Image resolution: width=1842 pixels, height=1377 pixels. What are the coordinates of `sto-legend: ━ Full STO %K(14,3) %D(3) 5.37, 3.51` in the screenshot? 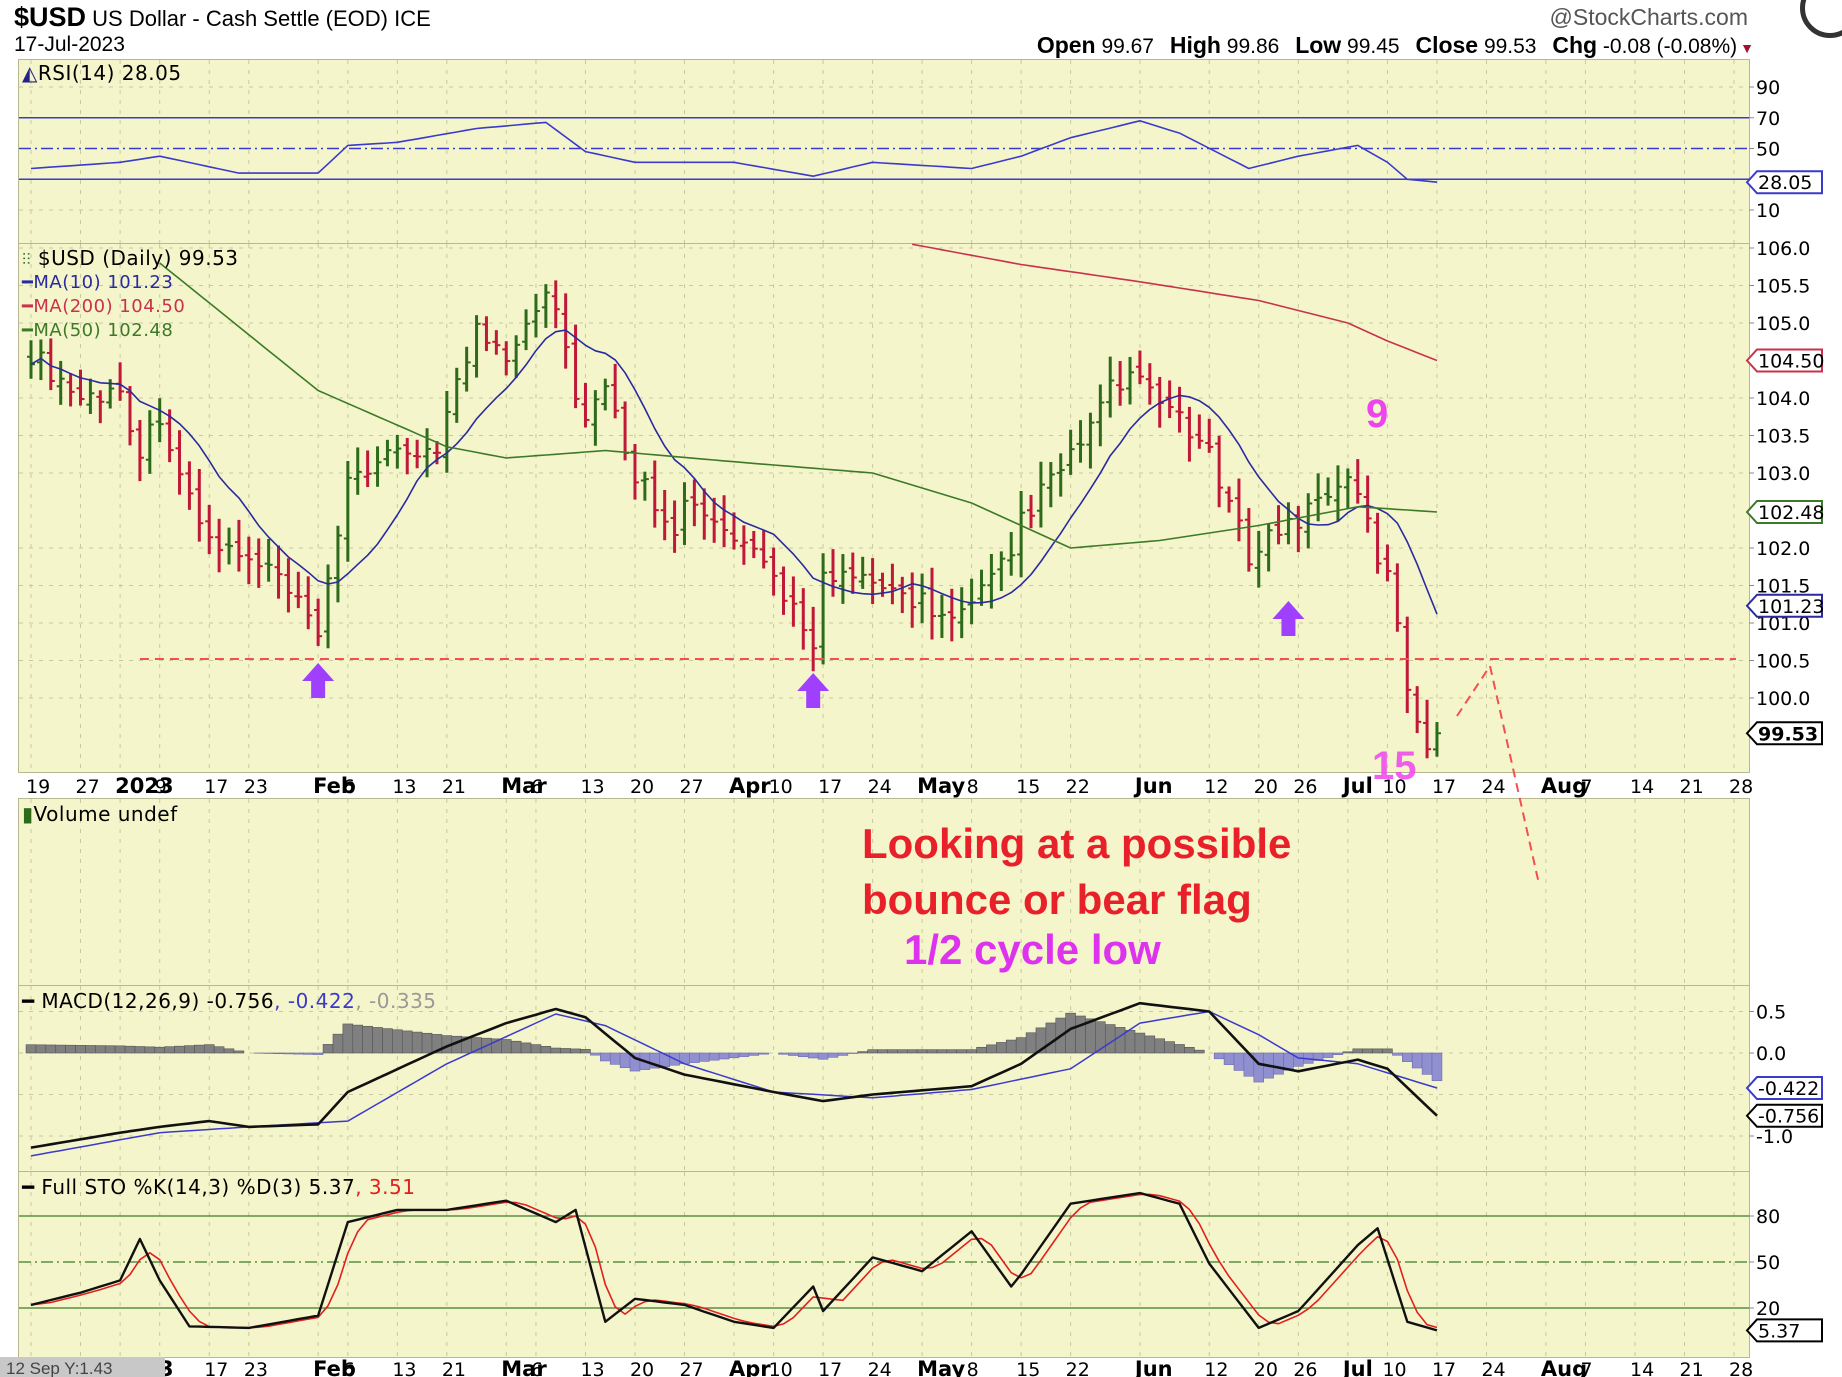 It's located at (219, 1187).